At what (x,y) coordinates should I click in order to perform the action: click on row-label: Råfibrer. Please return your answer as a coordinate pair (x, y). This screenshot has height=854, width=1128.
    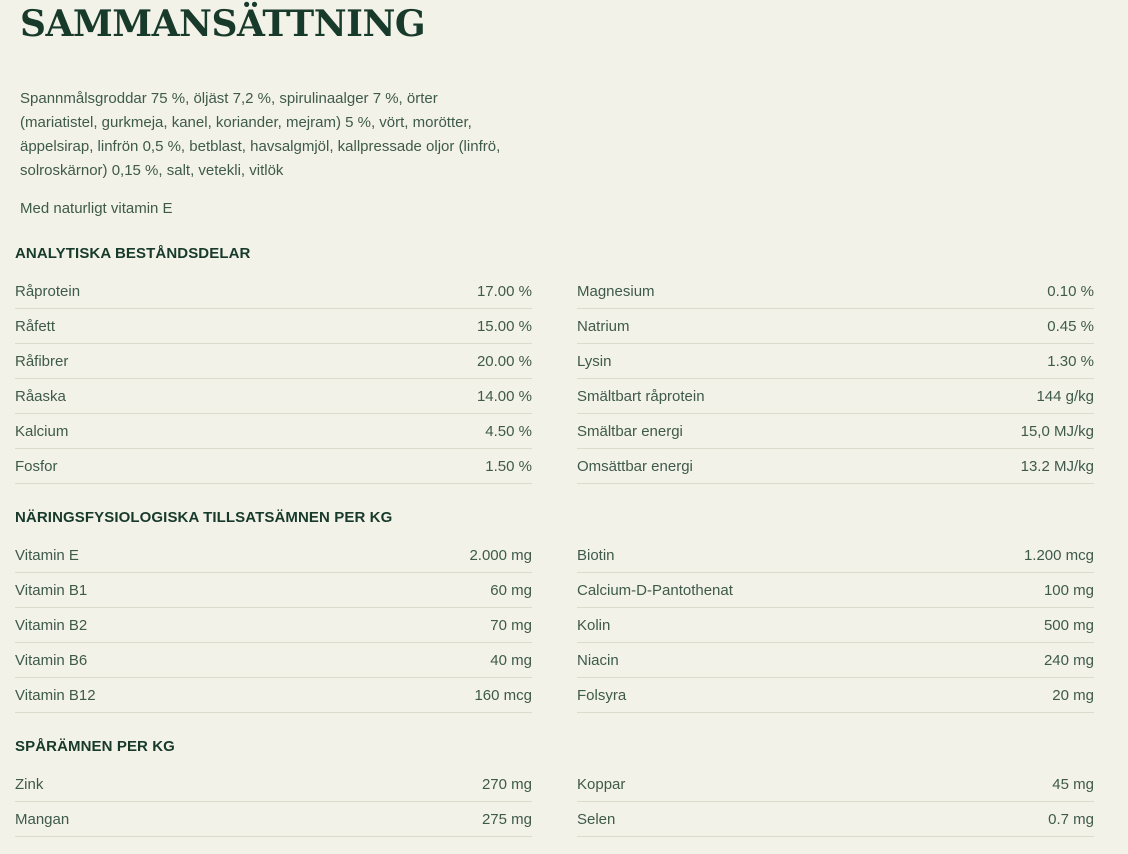
    Looking at the image, I should click on (42, 361).